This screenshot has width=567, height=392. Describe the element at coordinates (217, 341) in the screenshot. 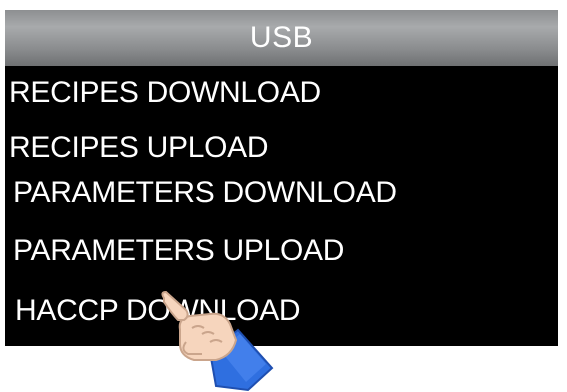

I see `pointing-hand-icon` at that location.